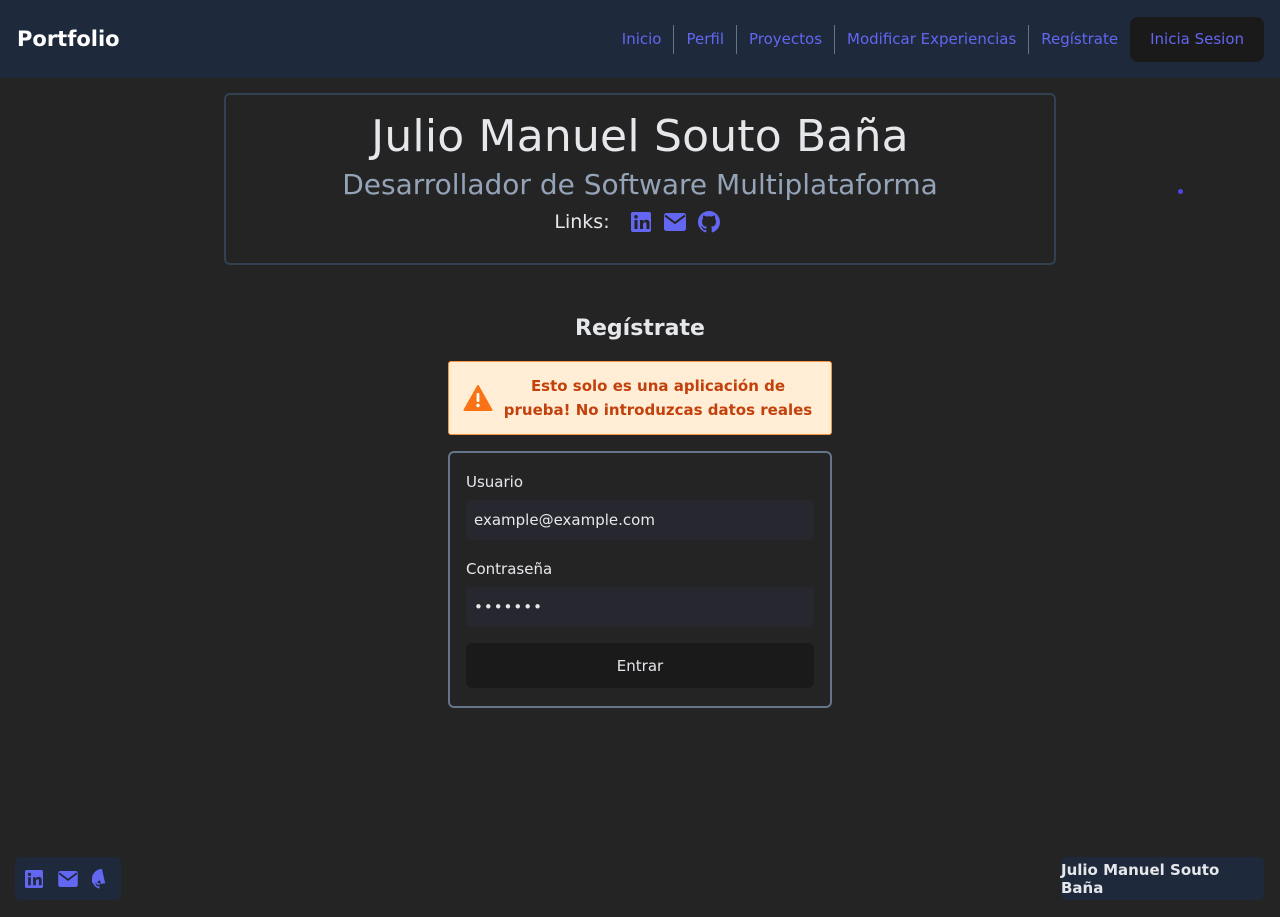  What do you see at coordinates (582, 222) in the screenshot?
I see `links-label: Links:` at bounding box center [582, 222].